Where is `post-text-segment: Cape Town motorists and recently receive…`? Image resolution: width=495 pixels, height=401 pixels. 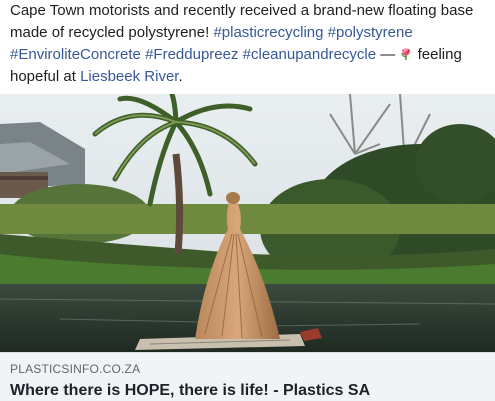 post-text-segment: Cape Town motorists and recently receive… is located at coordinates (242, 10).